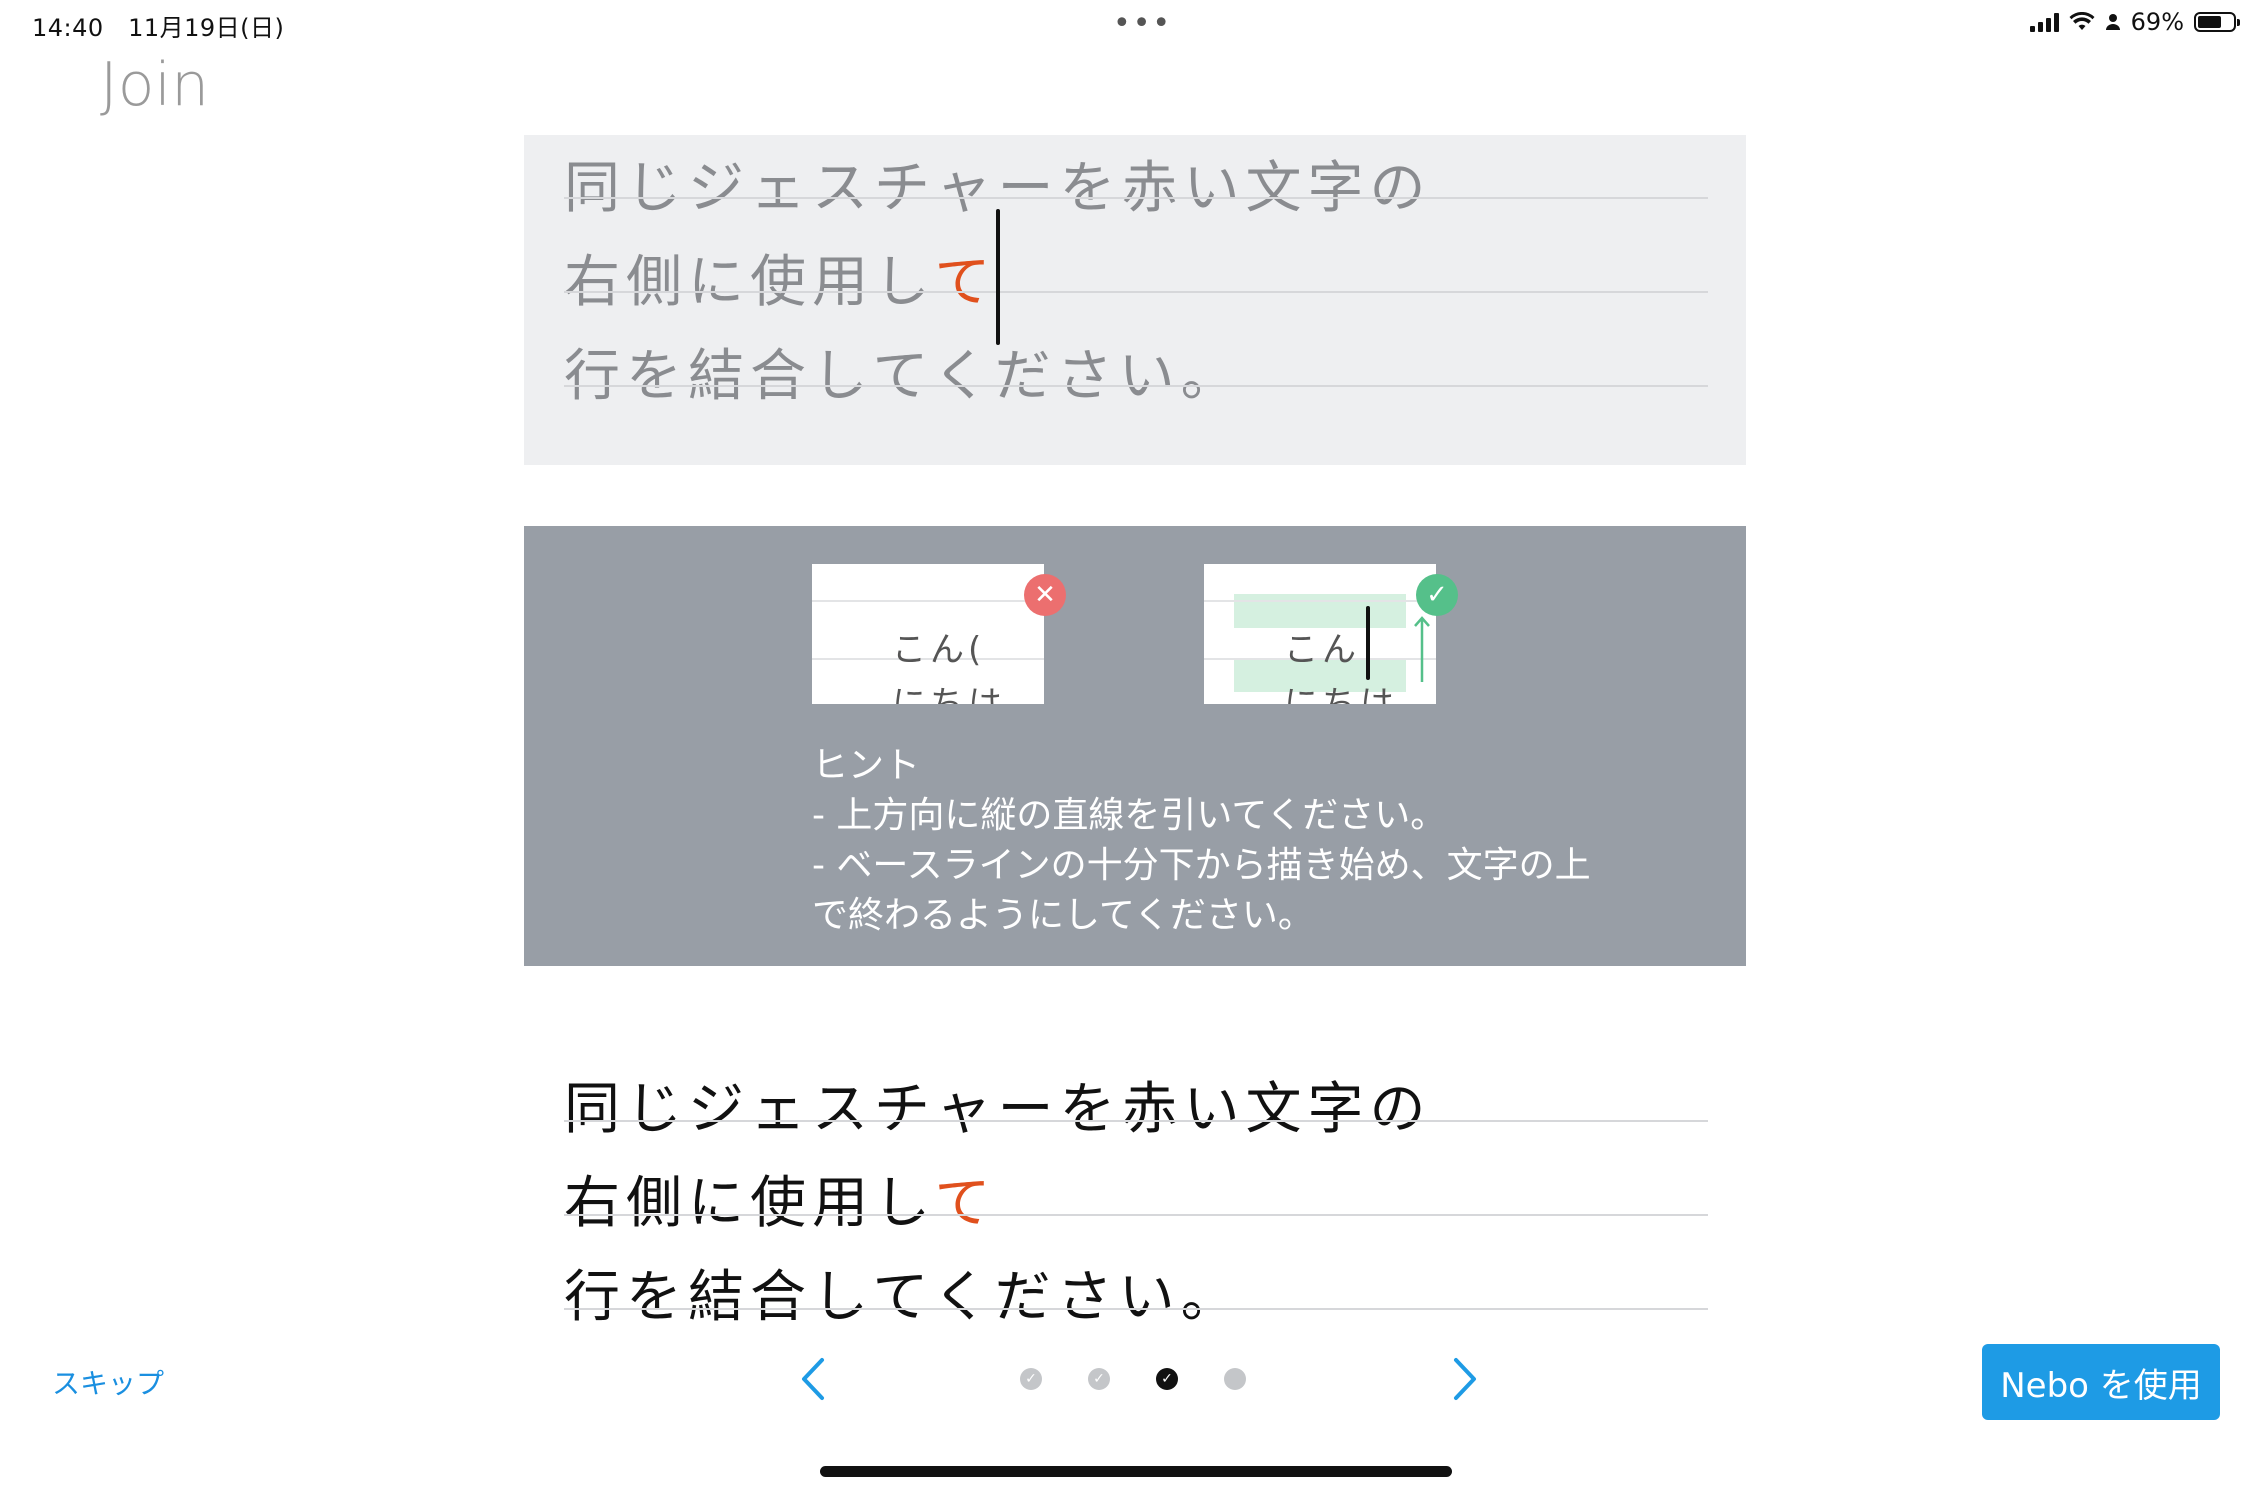 Image resolution: width=2266 pixels, height=1488 pixels. I want to click on cellular-signal-icon, so click(2044, 22).